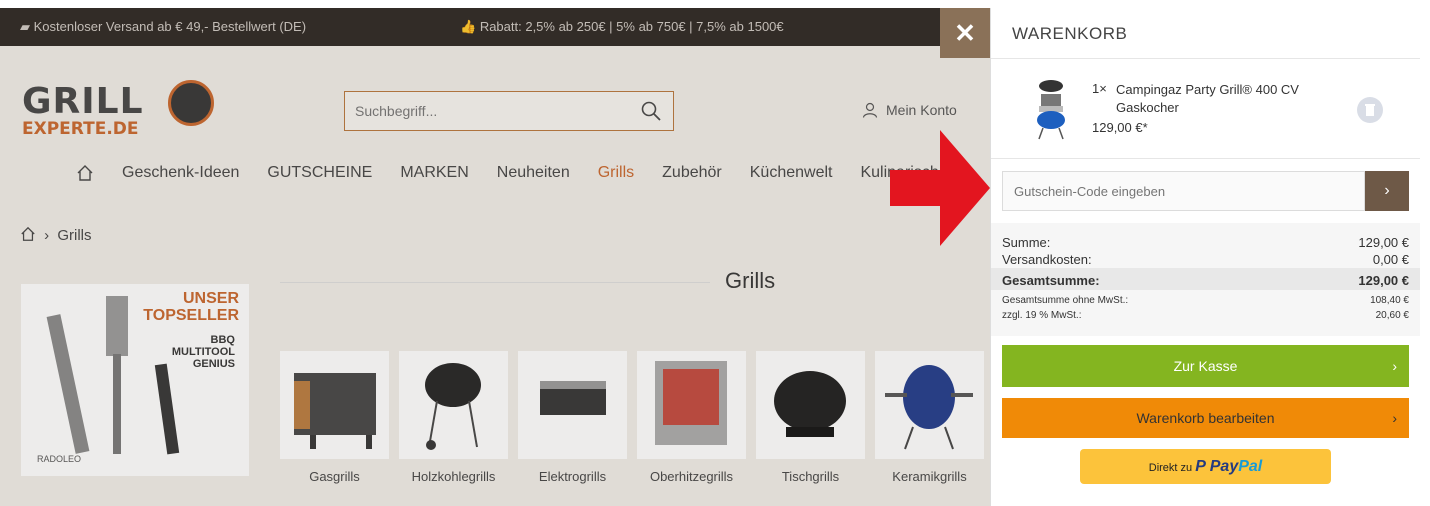 The width and height of the screenshot is (1430, 506). What do you see at coordinates (1205, 259) in the screenshot?
I see `summary-shipping-row: Versandkosten: 0,00 €` at bounding box center [1205, 259].